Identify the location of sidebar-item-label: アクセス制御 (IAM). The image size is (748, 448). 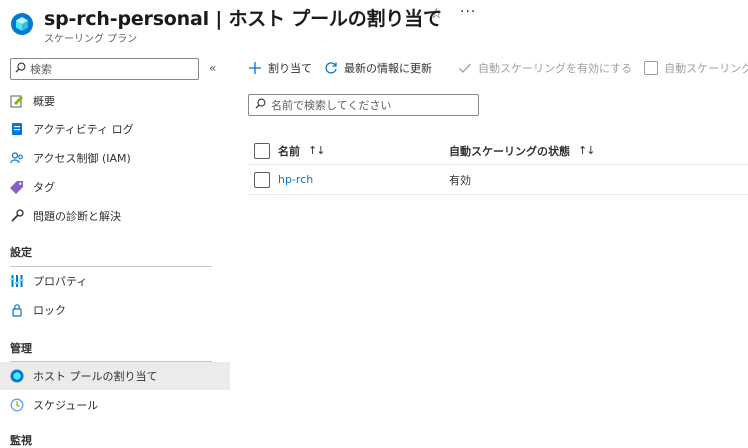
(82, 158).